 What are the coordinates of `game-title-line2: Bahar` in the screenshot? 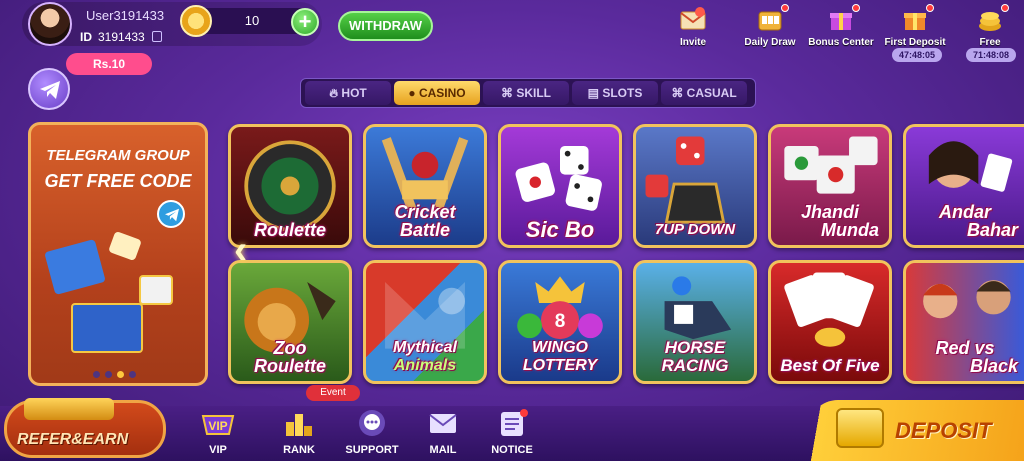 It's located at (992, 230).